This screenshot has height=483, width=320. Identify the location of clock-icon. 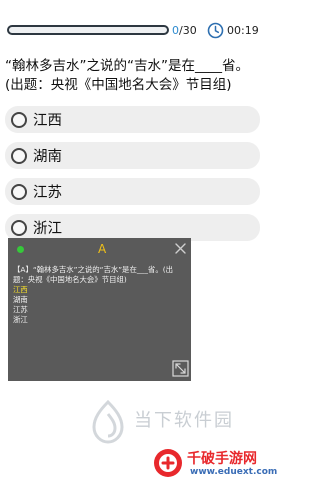
(215, 30).